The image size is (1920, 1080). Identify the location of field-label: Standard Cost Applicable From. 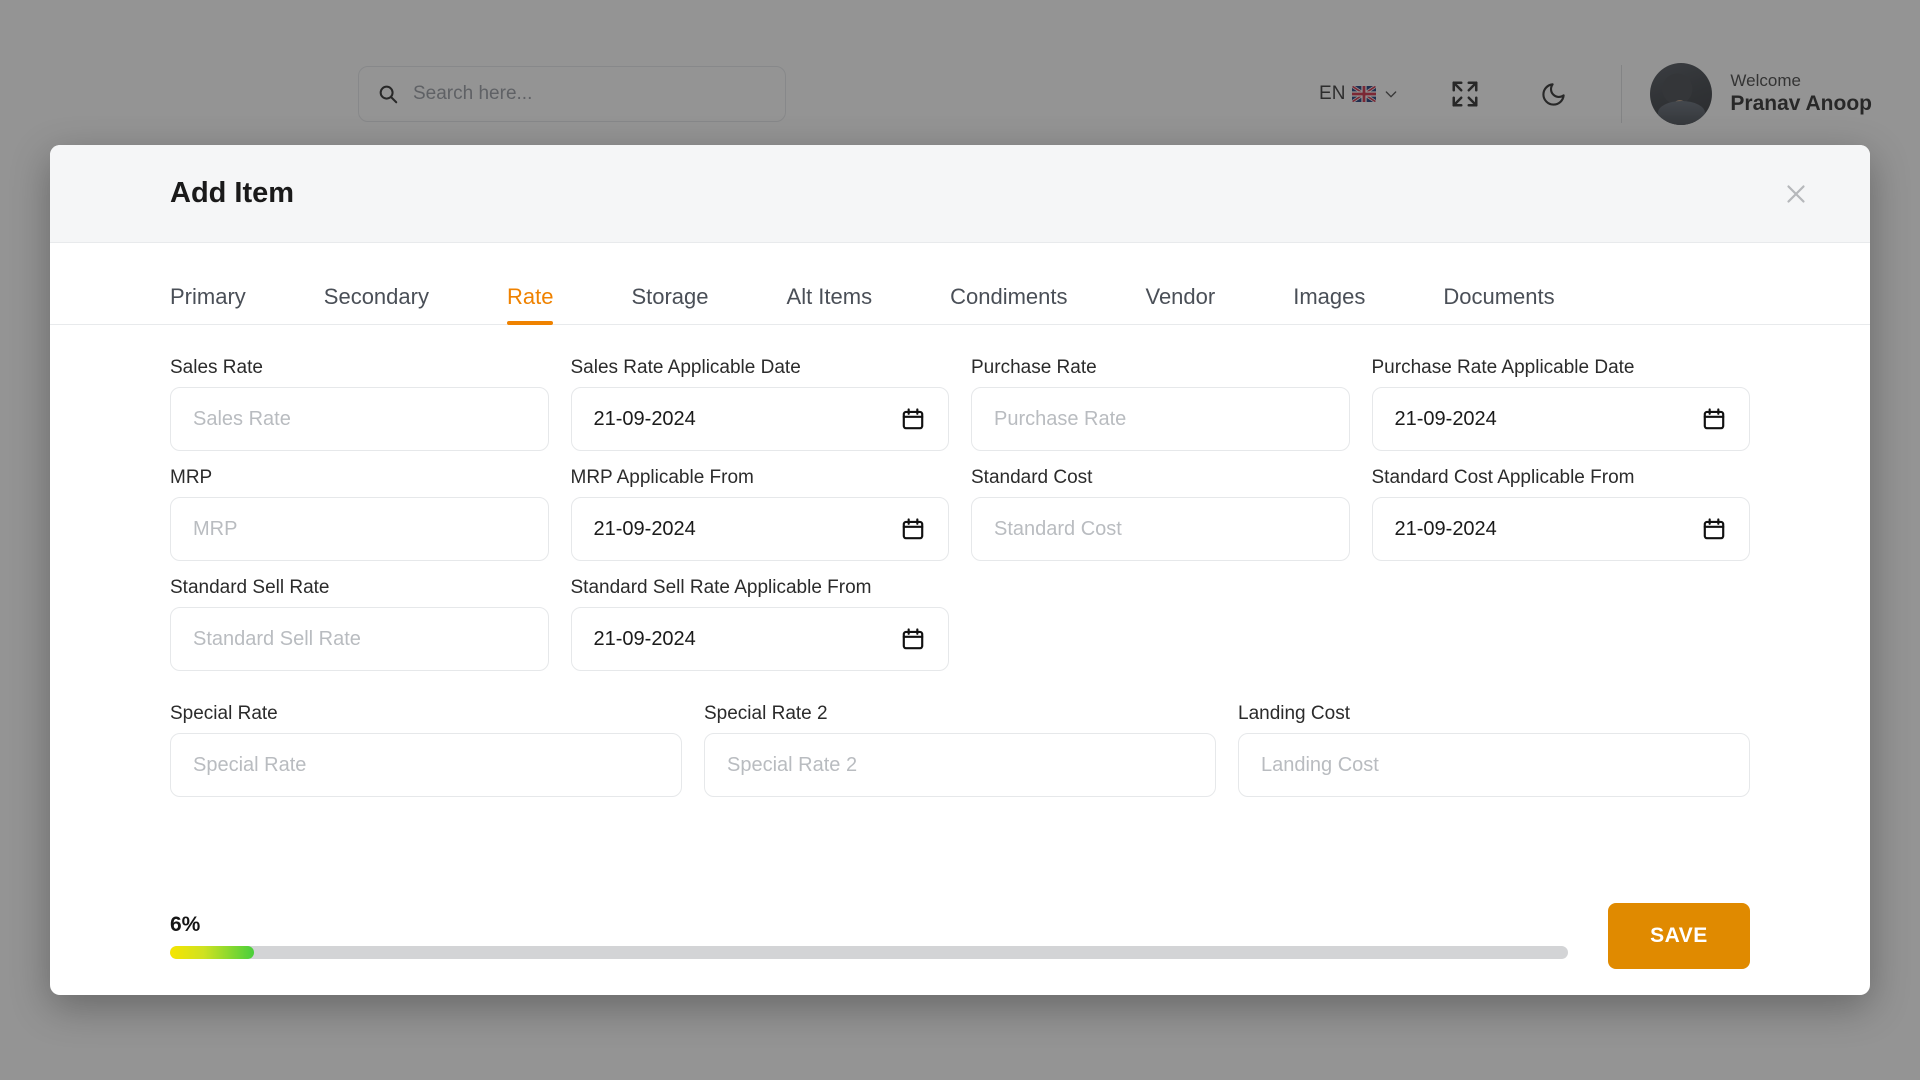
(1503, 477).